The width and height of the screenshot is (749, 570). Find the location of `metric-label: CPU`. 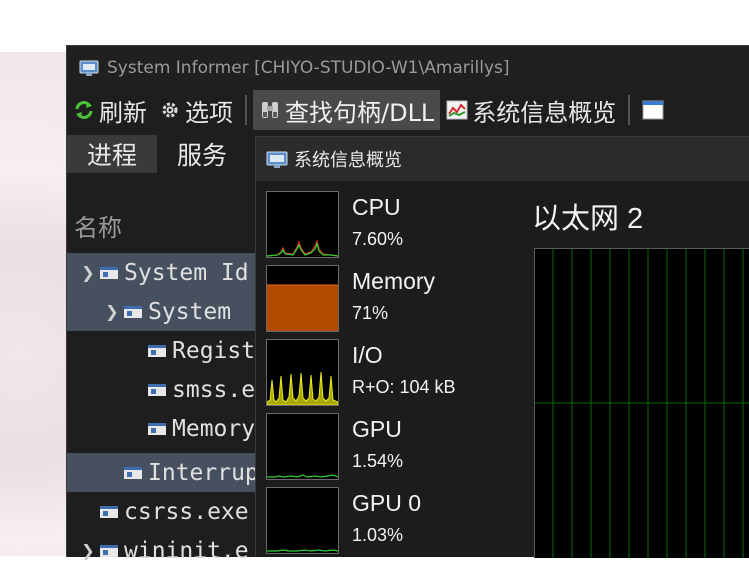

metric-label: CPU is located at coordinates (376, 207).